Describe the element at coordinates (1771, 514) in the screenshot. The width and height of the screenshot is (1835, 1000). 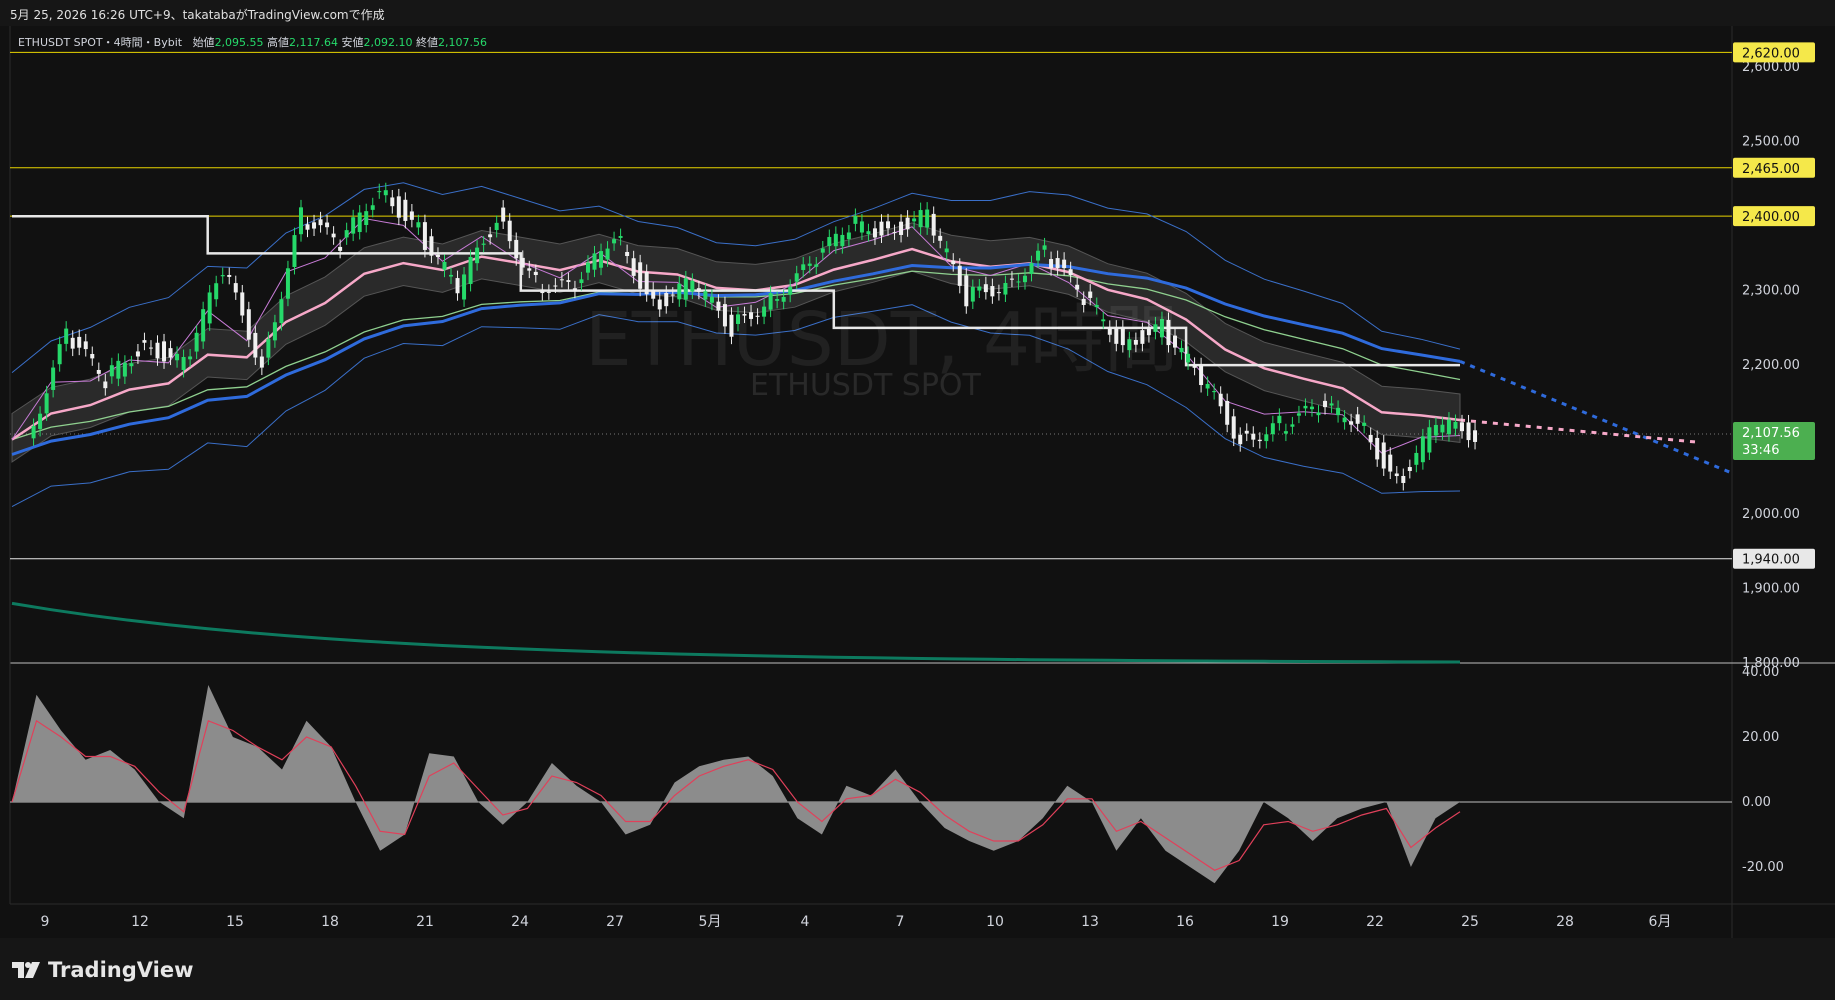
I see `price-axis-label: 2,000.00` at that location.